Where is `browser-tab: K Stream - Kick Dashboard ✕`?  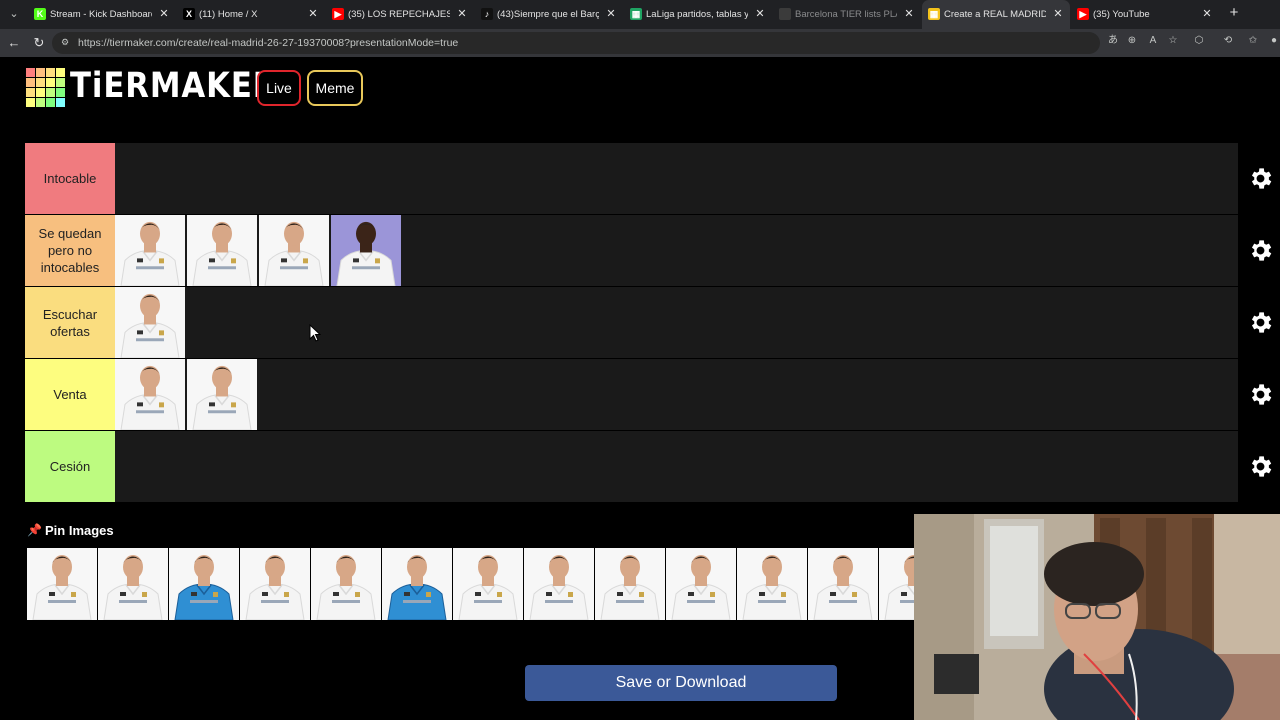 browser-tab: K Stream - Kick Dashboard ✕ is located at coordinates (102, 14).